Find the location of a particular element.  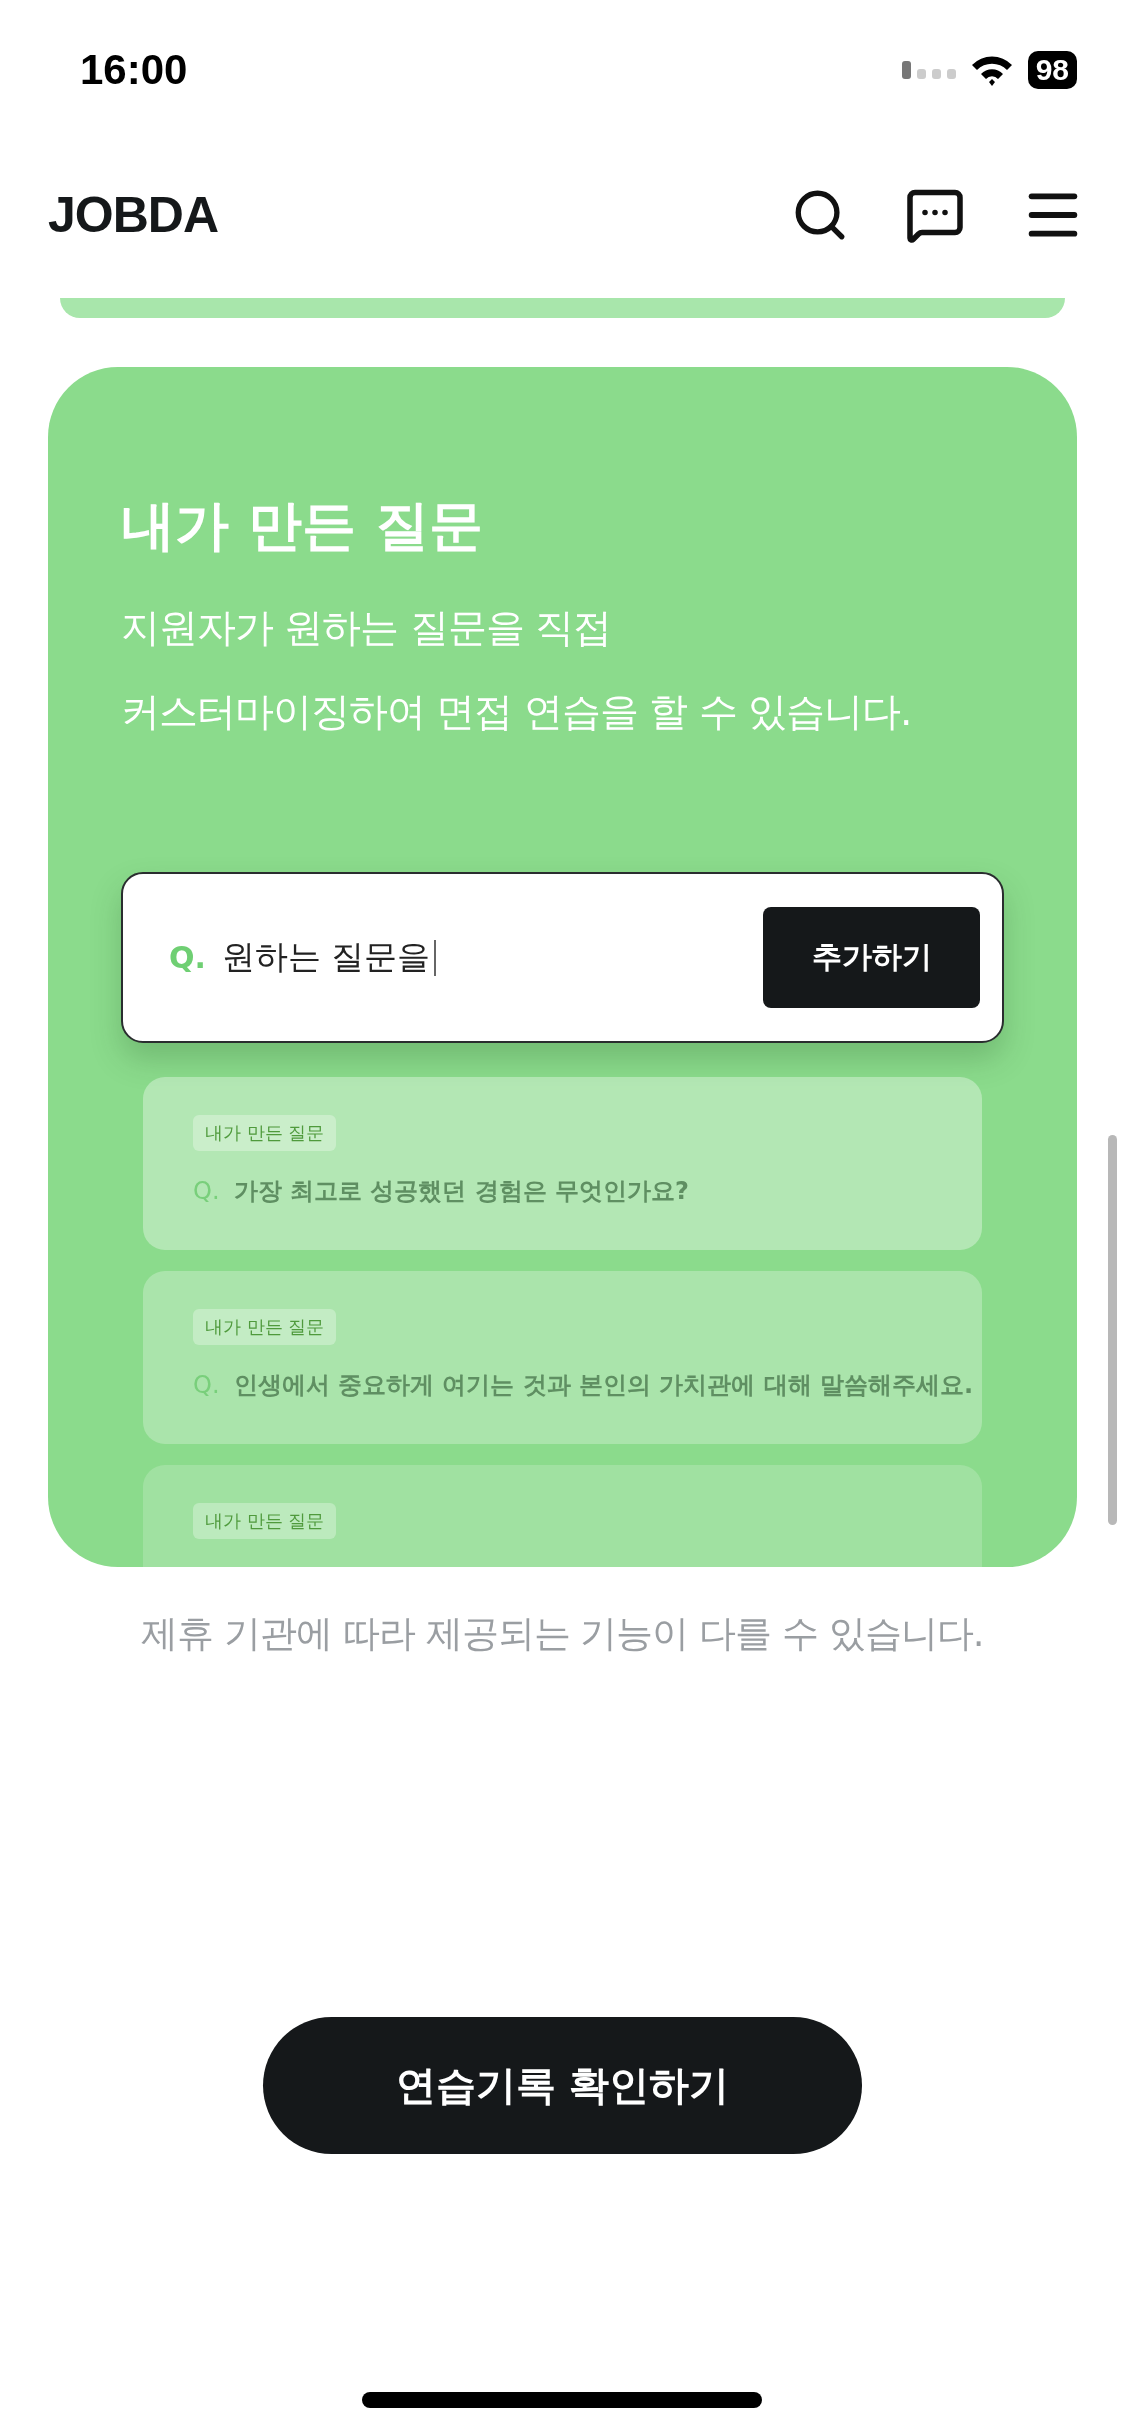

question-input-field: Q. 원하는 질문을 추가하기 is located at coordinates (562, 957).